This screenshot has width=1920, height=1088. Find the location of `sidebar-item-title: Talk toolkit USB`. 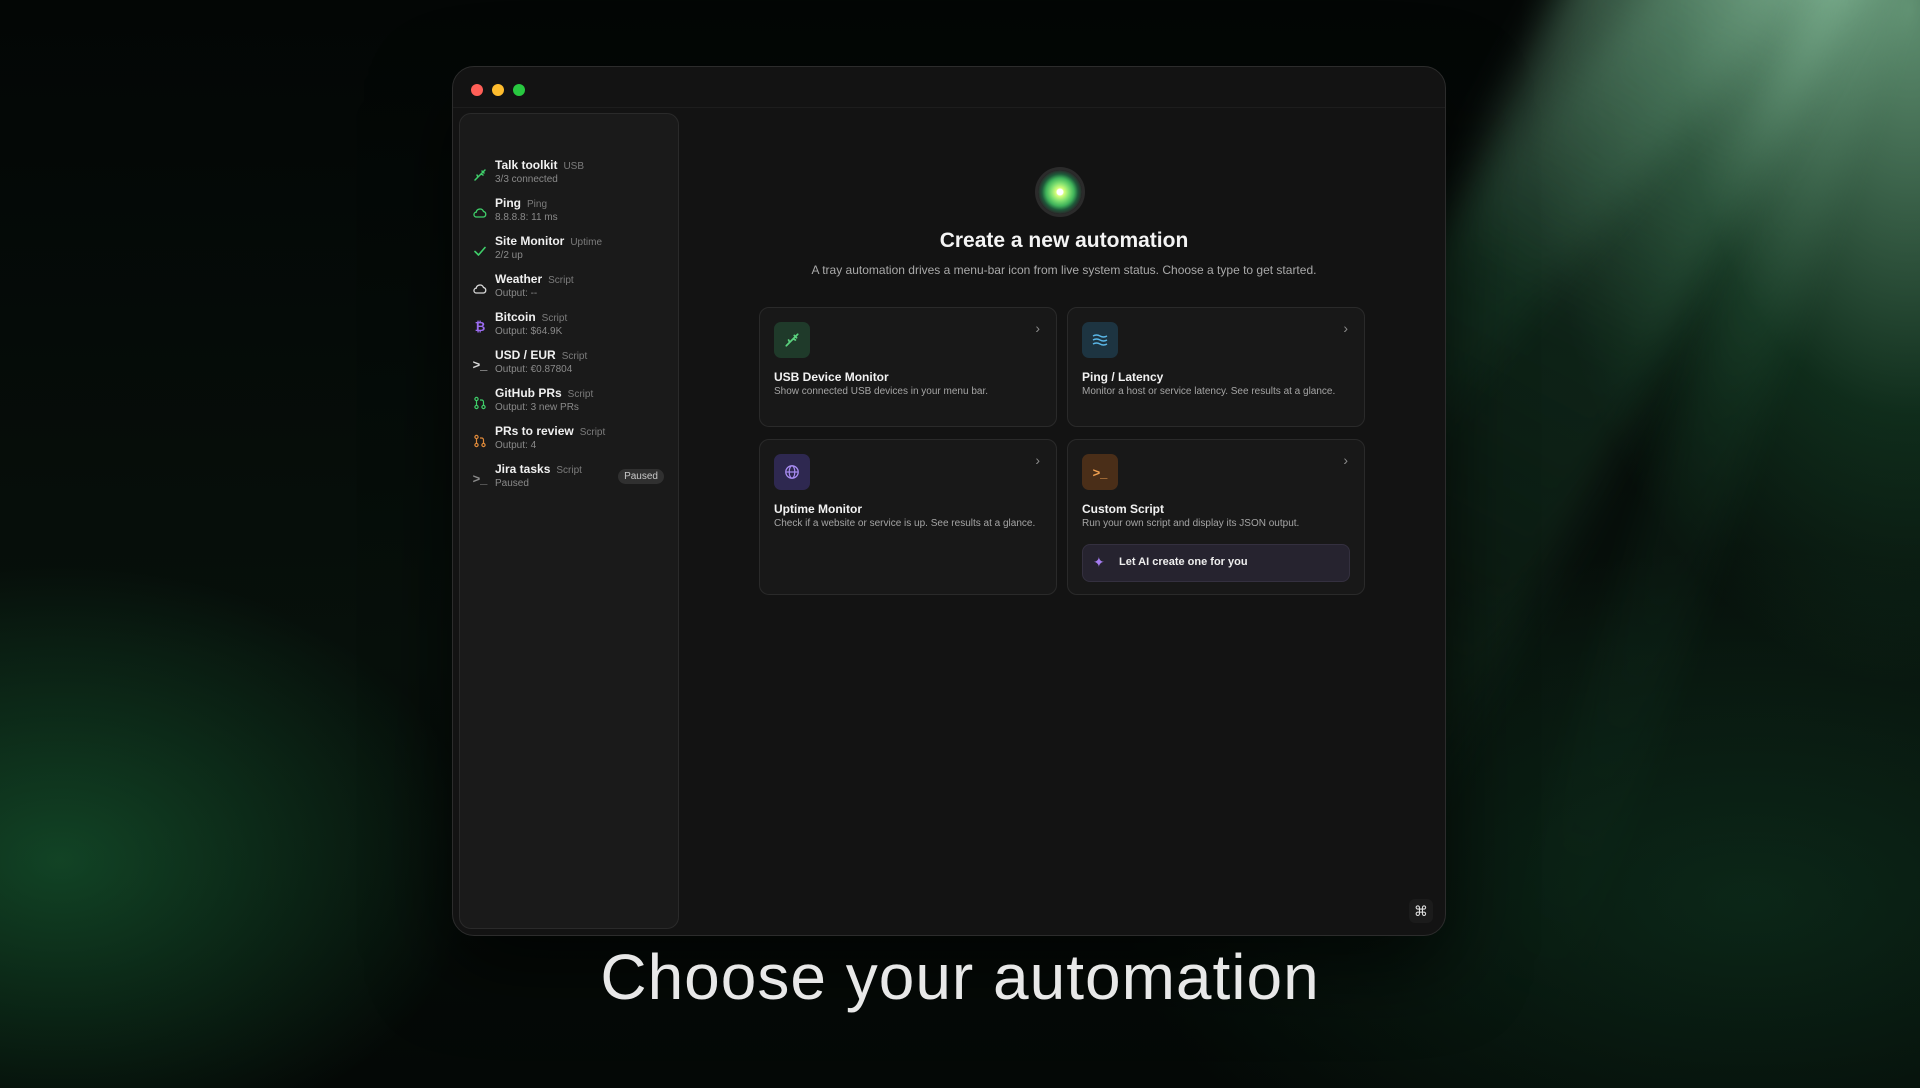

sidebar-item-title: Talk toolkit USB is located at coordinates (540, 165).